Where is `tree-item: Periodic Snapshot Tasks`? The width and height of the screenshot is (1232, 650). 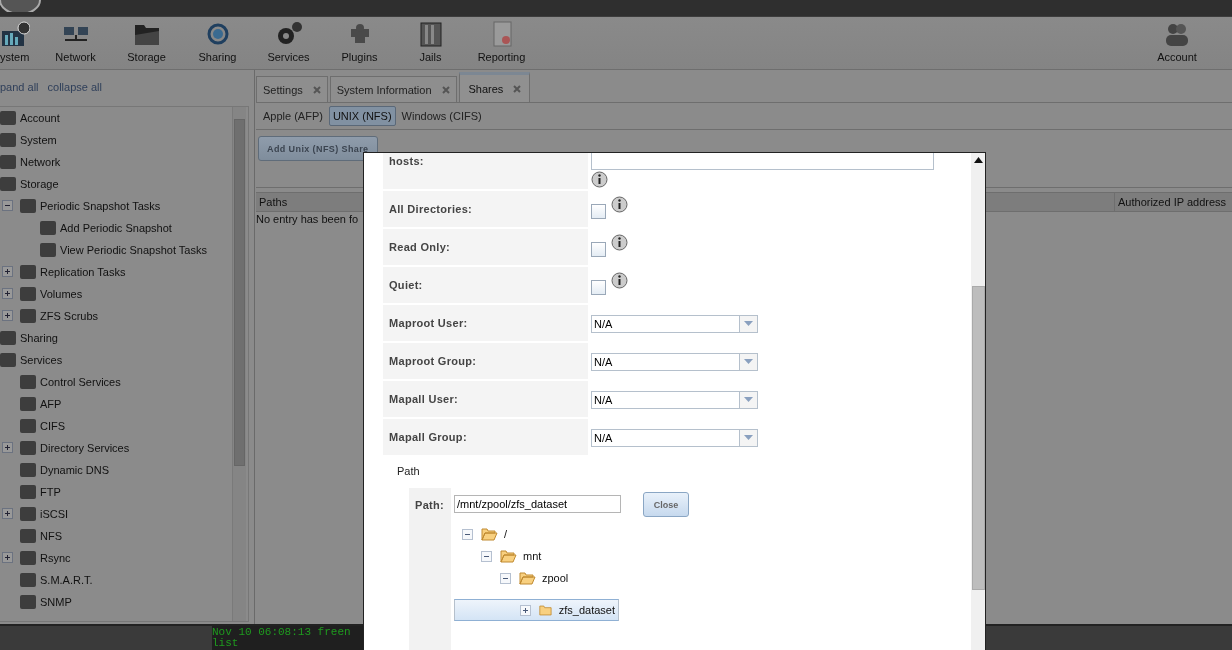 tree-item: Periodic Snapshot Tasks is located at coordinates (100, 206).